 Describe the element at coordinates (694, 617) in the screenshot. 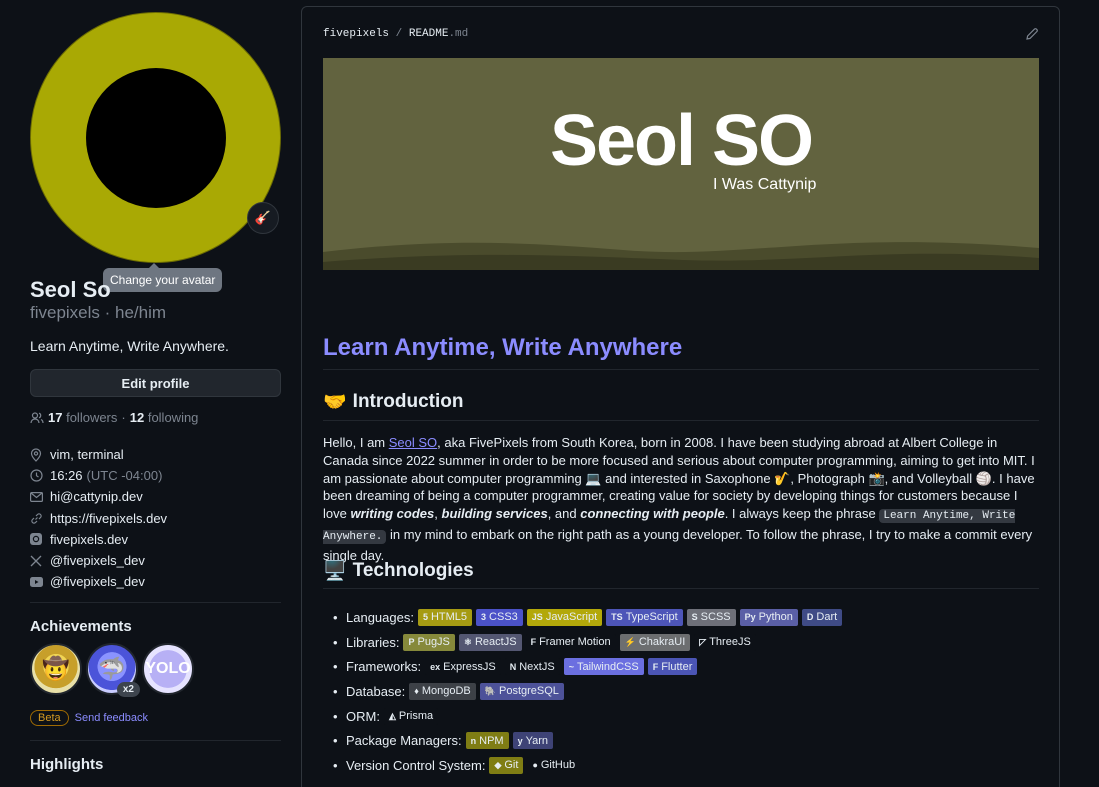

I see `scss-icon: S` at that location.